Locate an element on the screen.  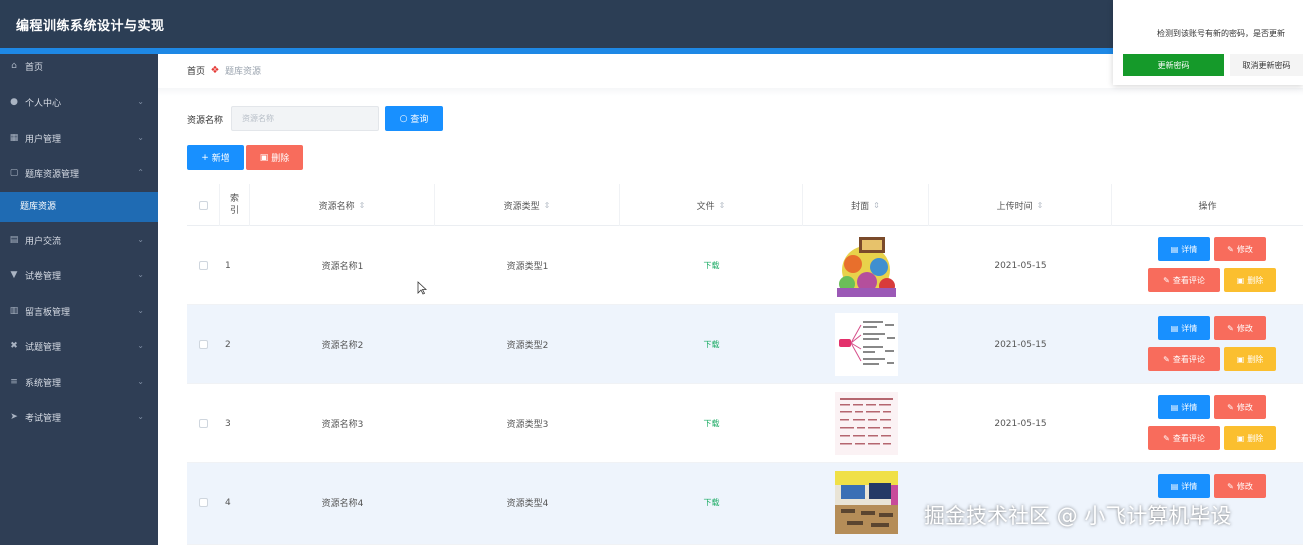
home-icon: ⌂ is located at coordinates (14, 66).